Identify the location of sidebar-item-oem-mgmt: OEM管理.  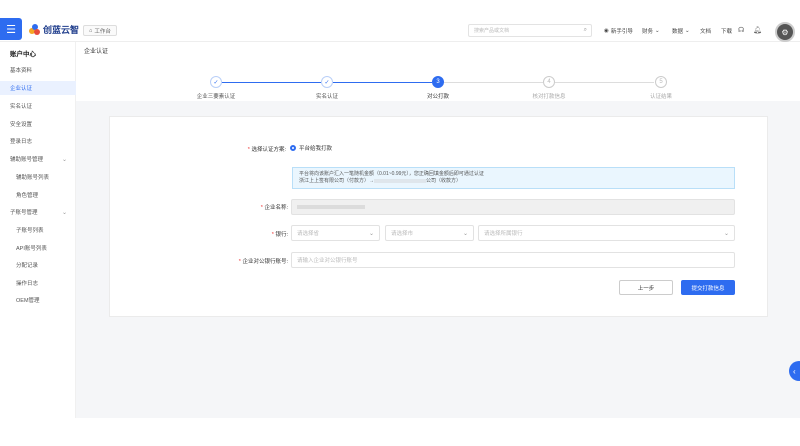
(38, 300).